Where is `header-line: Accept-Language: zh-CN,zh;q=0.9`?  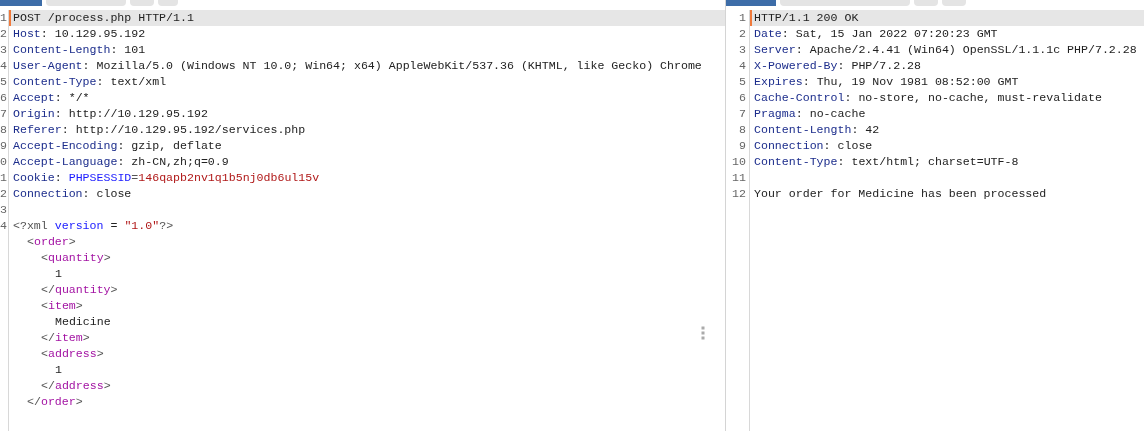
header-line: Accept-Language: zh-CN,zh;q=0.9 is located at coordinates (120, 162).